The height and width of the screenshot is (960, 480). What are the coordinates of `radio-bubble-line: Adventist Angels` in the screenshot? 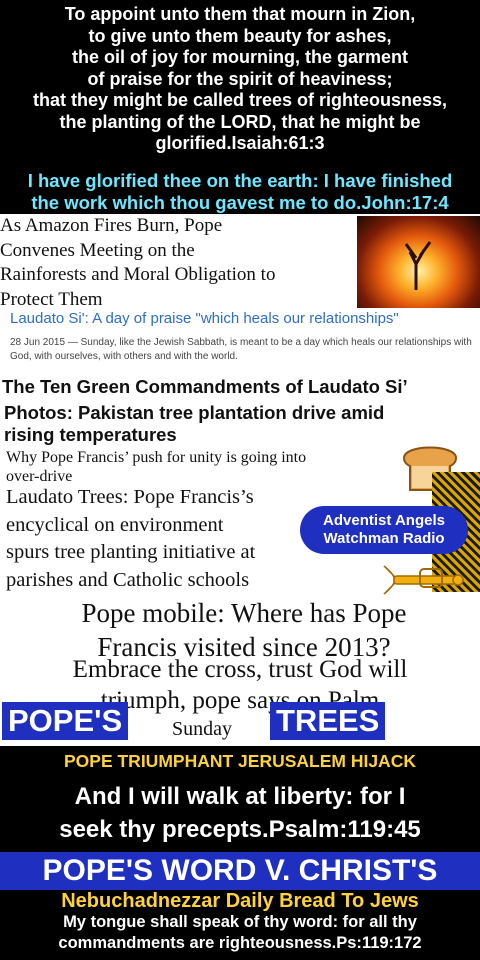 It's located at (384, 520).